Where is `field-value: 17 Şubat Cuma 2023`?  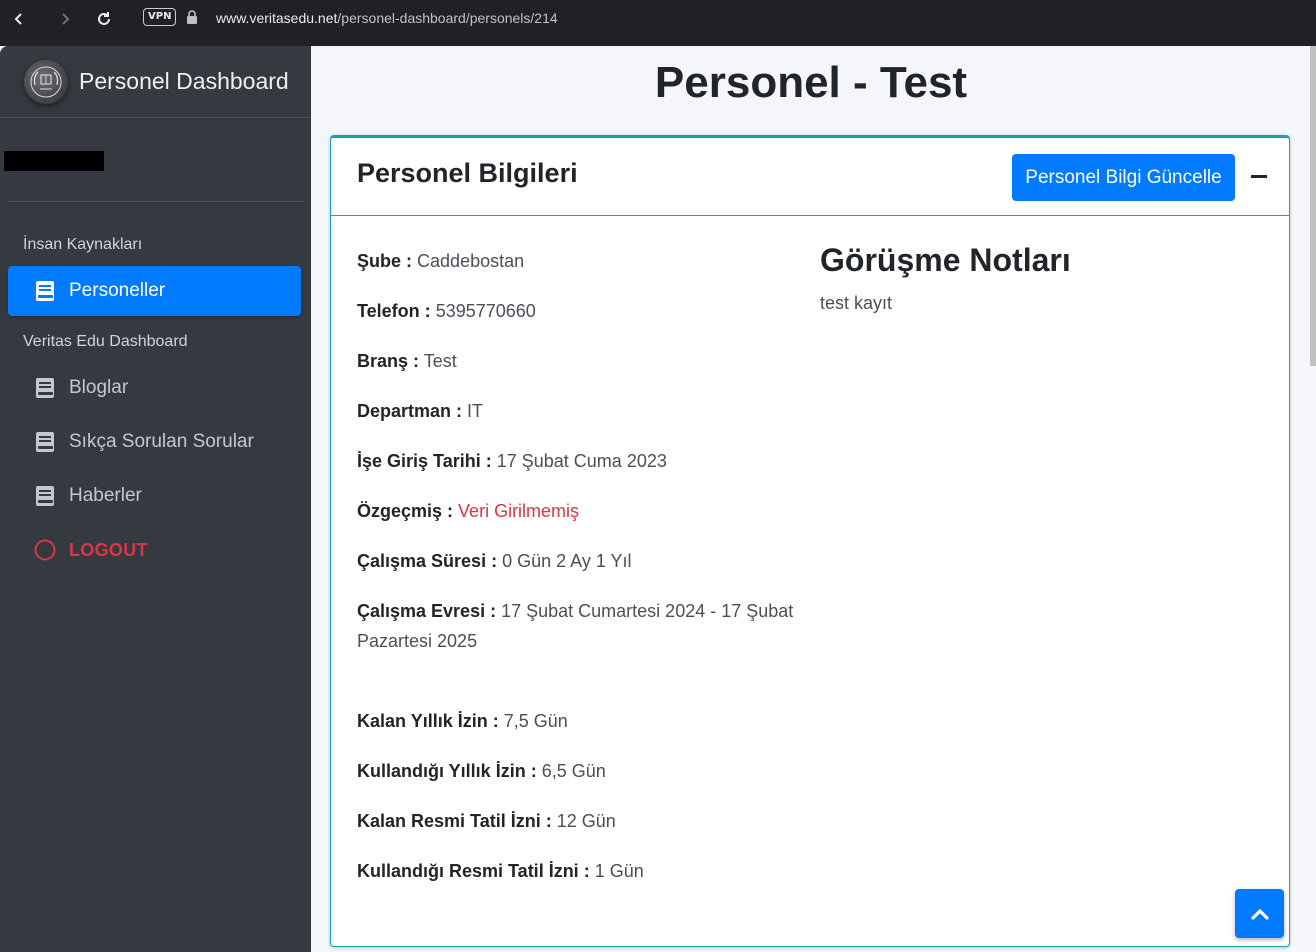
field-value: 17 Şubat Cuma 2023 is located at coordinates (581, 461).